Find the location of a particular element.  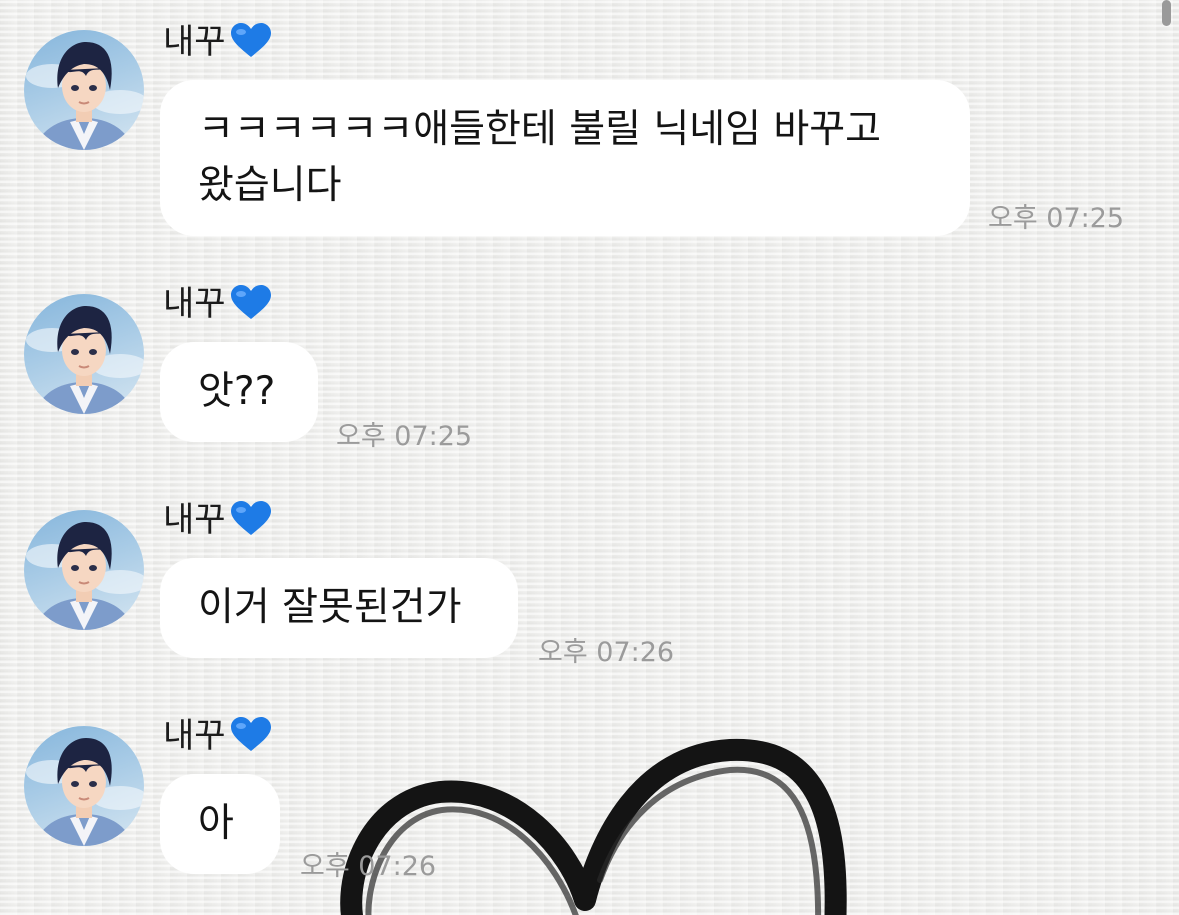

message-bubble: 앗?? is located at coordinates (239, 392).